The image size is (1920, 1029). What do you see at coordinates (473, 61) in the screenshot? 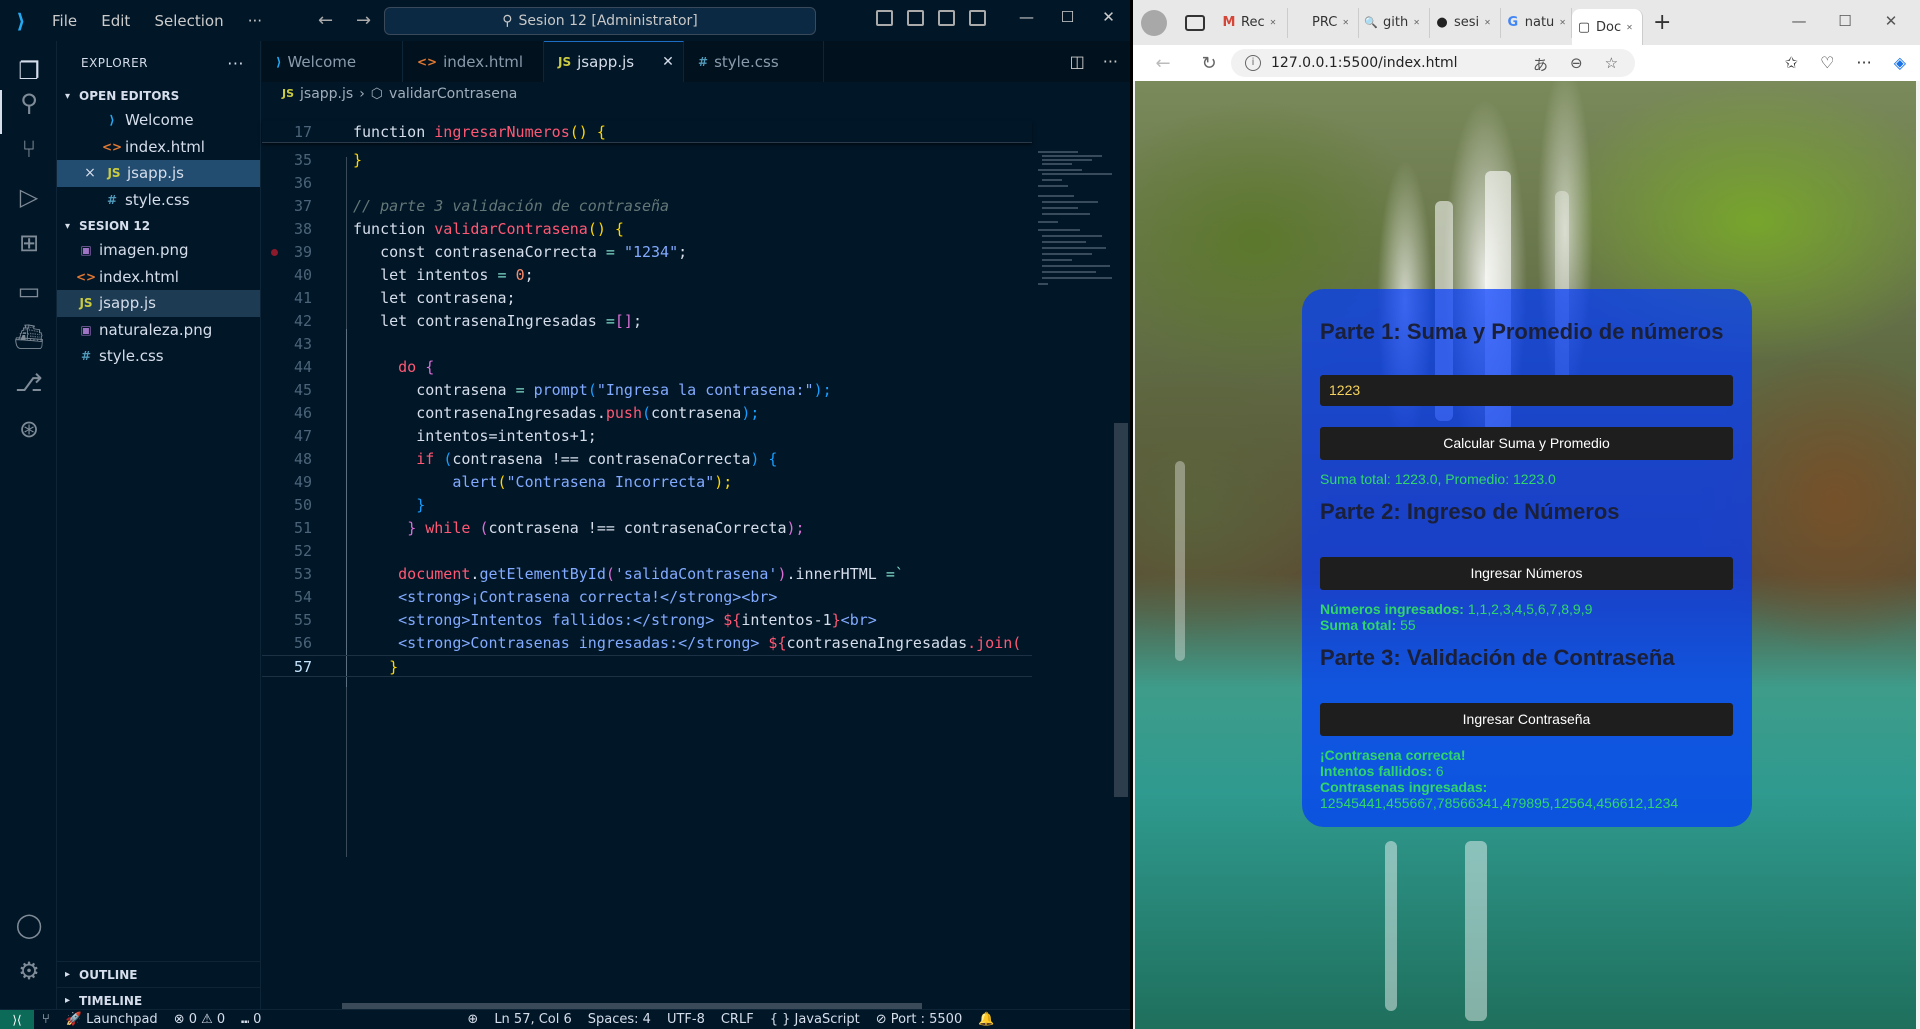
I see `tab-index-html: <> index.html` at bounding box center [473, 61].